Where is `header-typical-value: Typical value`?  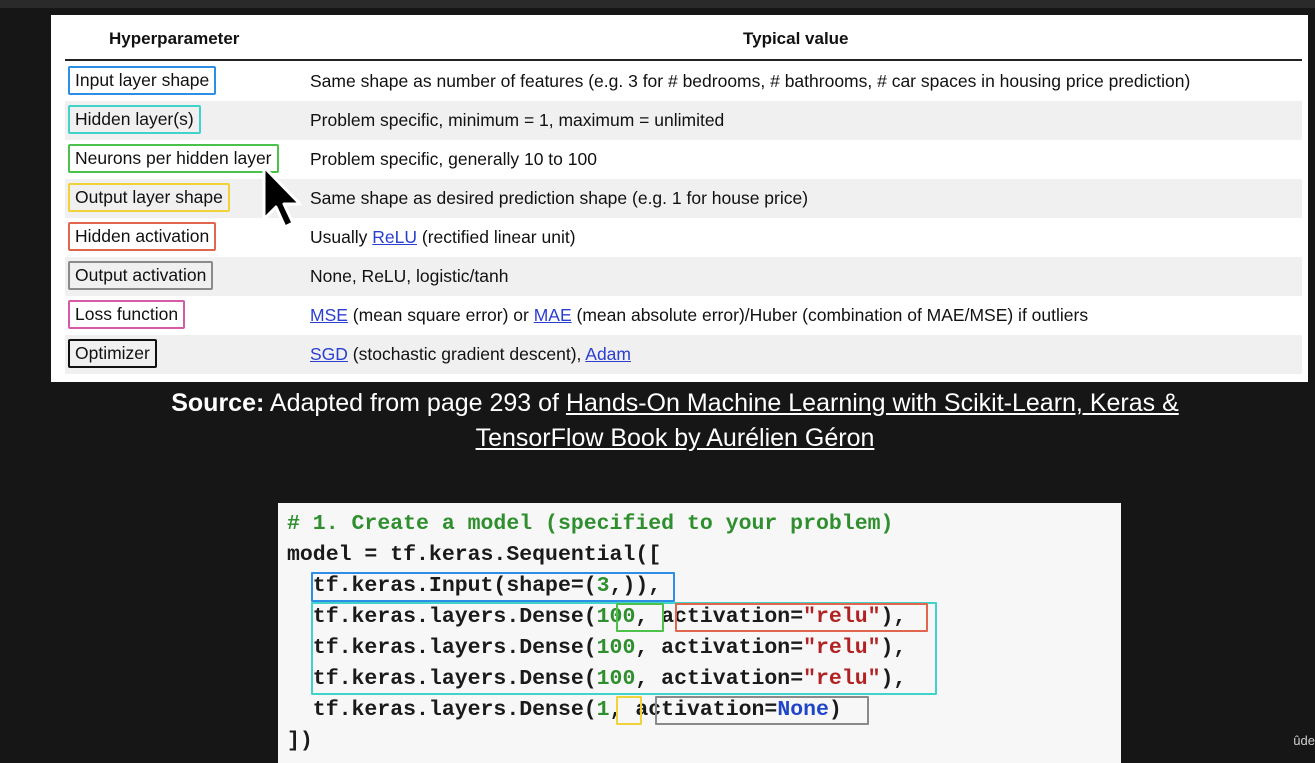 header-typical-value: Typical value is located at coordinates (796, 38).